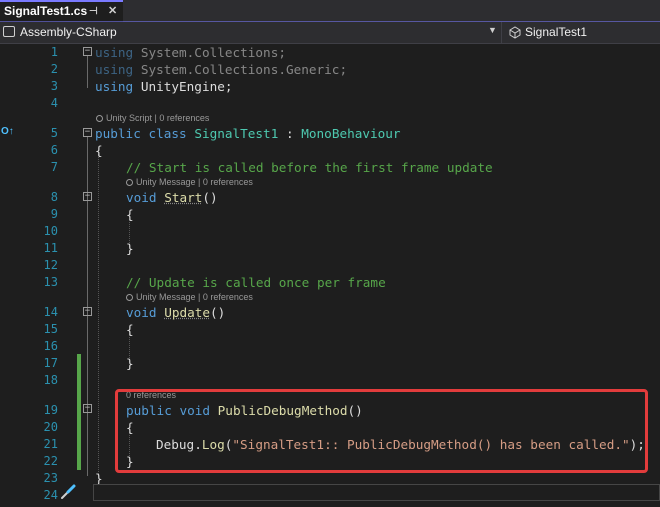 The width and height of the screenshot is (660, 507). What do you see at coordinates (381, 431) in the screenshot?
I see `highlight-annotation-box` at bounding box center [381, 431].